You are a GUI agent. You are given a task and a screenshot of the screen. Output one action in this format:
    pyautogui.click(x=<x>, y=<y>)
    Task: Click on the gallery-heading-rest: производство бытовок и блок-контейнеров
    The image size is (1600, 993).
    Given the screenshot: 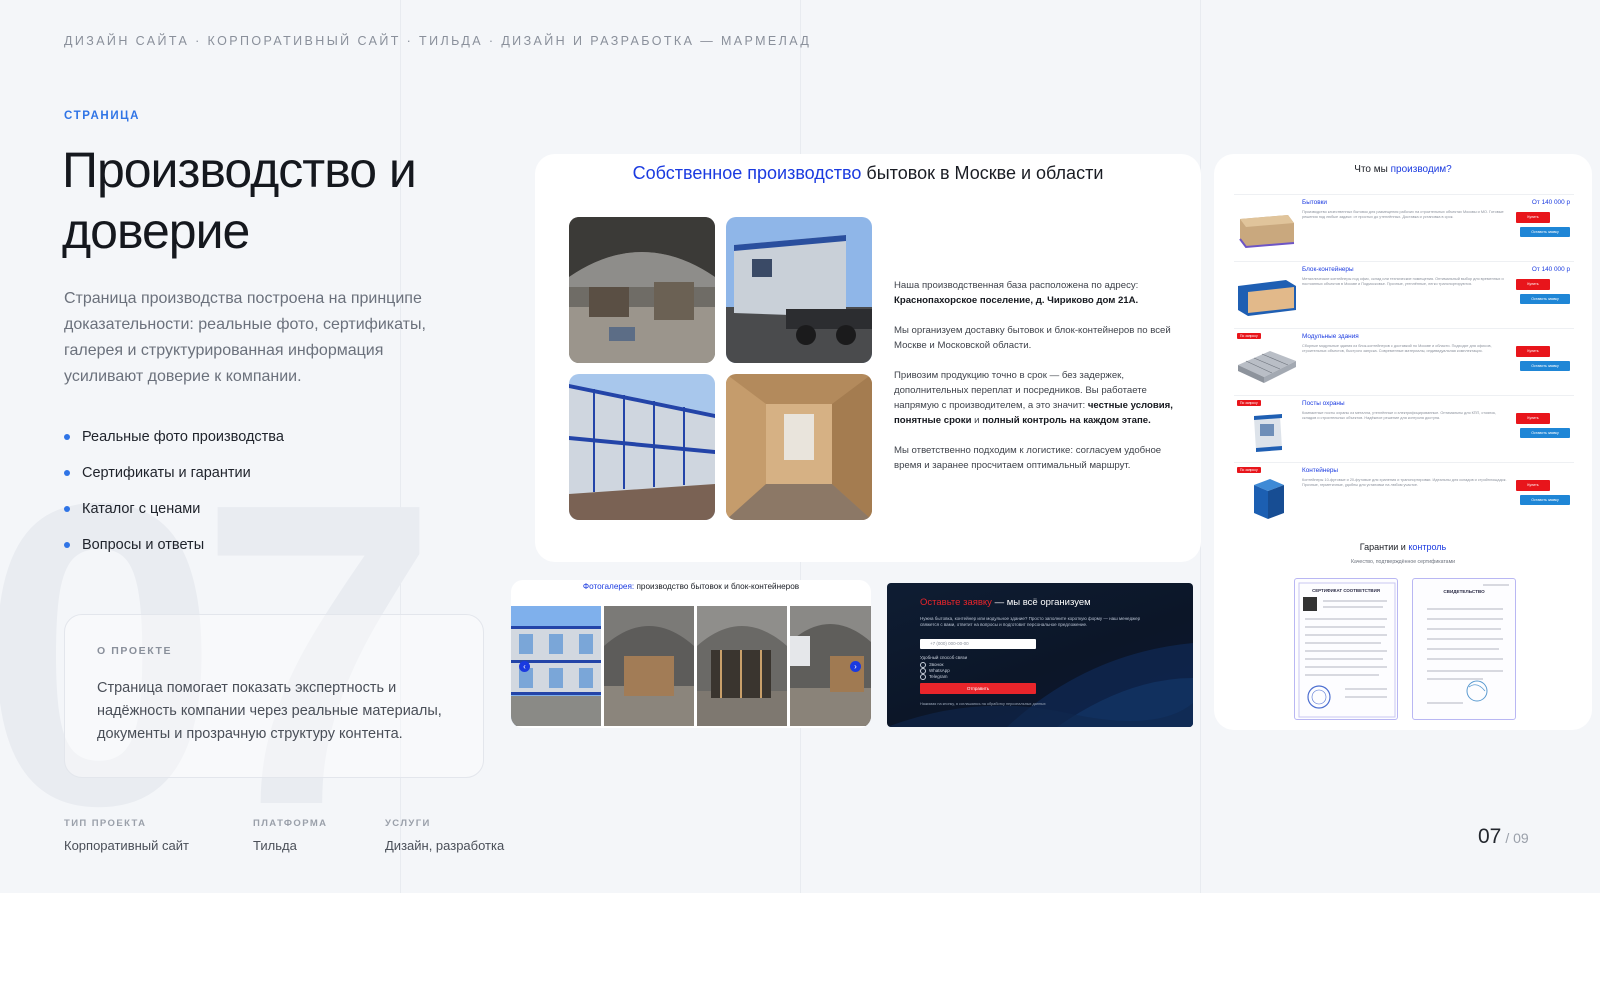 What is the action you would take?
    pyautogui.click(x=717, y=586)
    